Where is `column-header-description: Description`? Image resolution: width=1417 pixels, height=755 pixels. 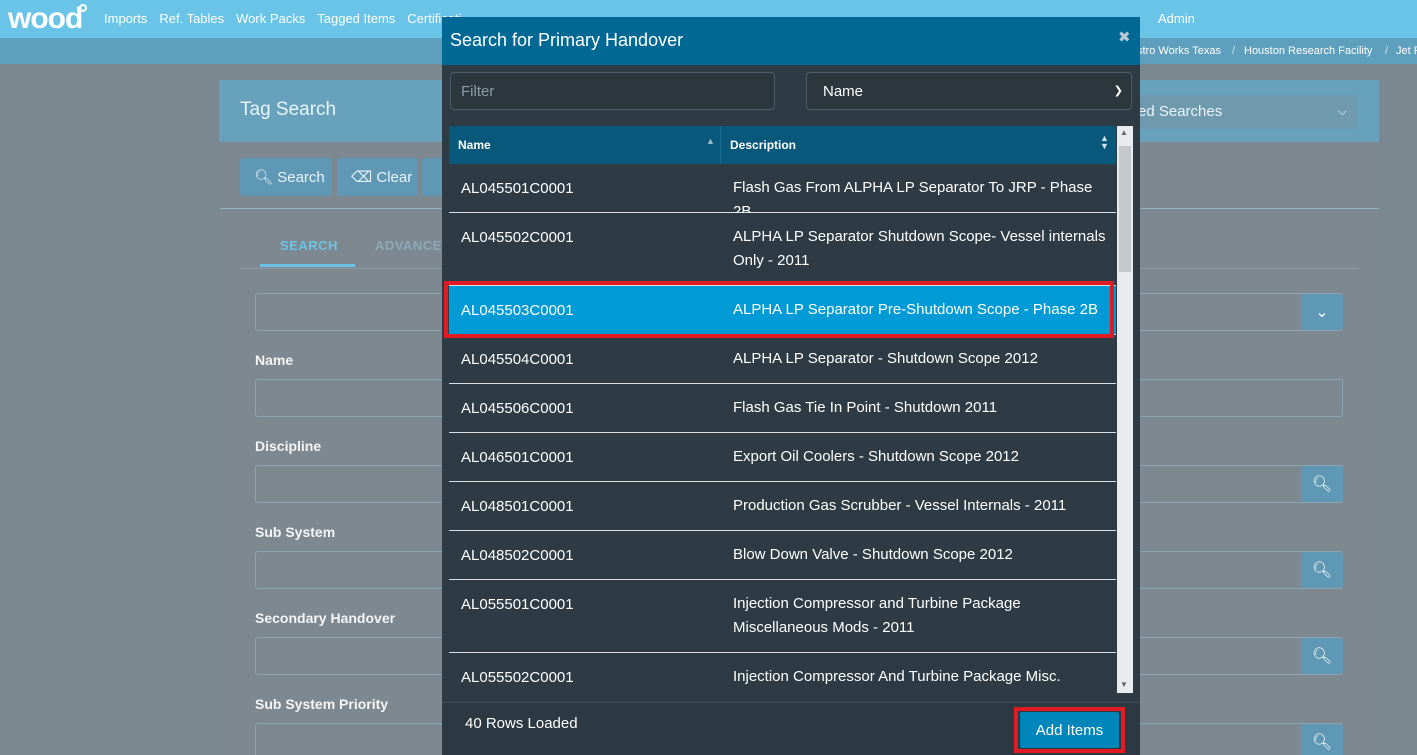
column-header-description: Description is located at coordinates (763, 145).